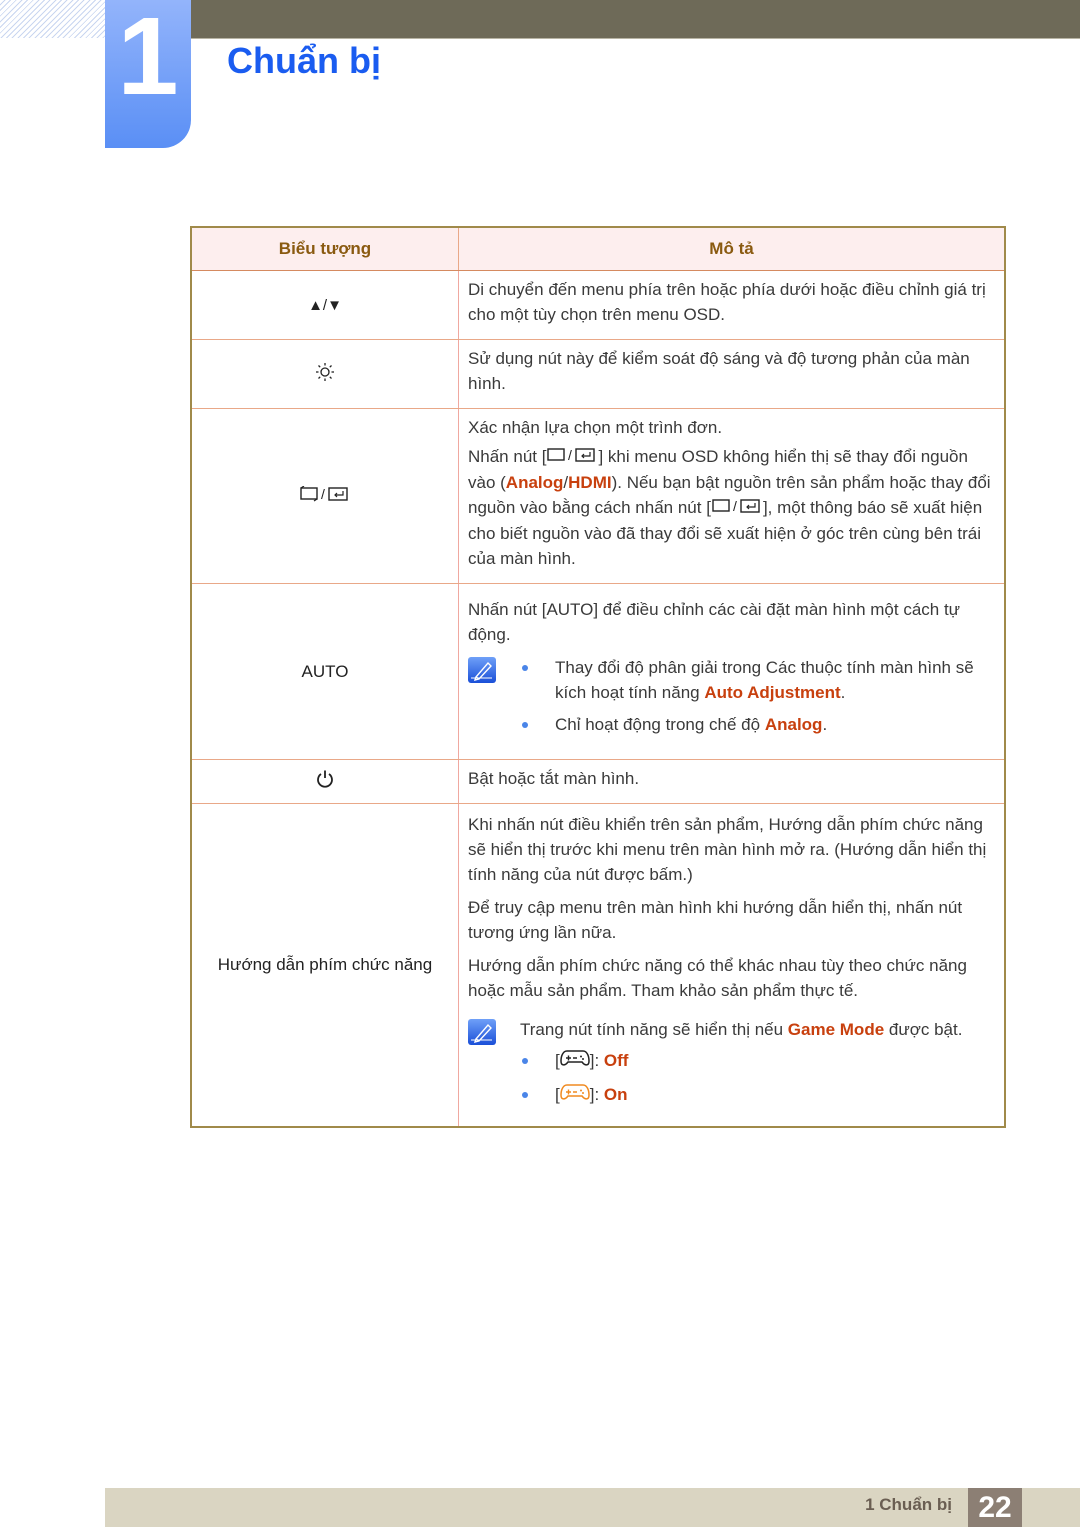  I want to click on chapter-tab: 1, so click(148, 74).